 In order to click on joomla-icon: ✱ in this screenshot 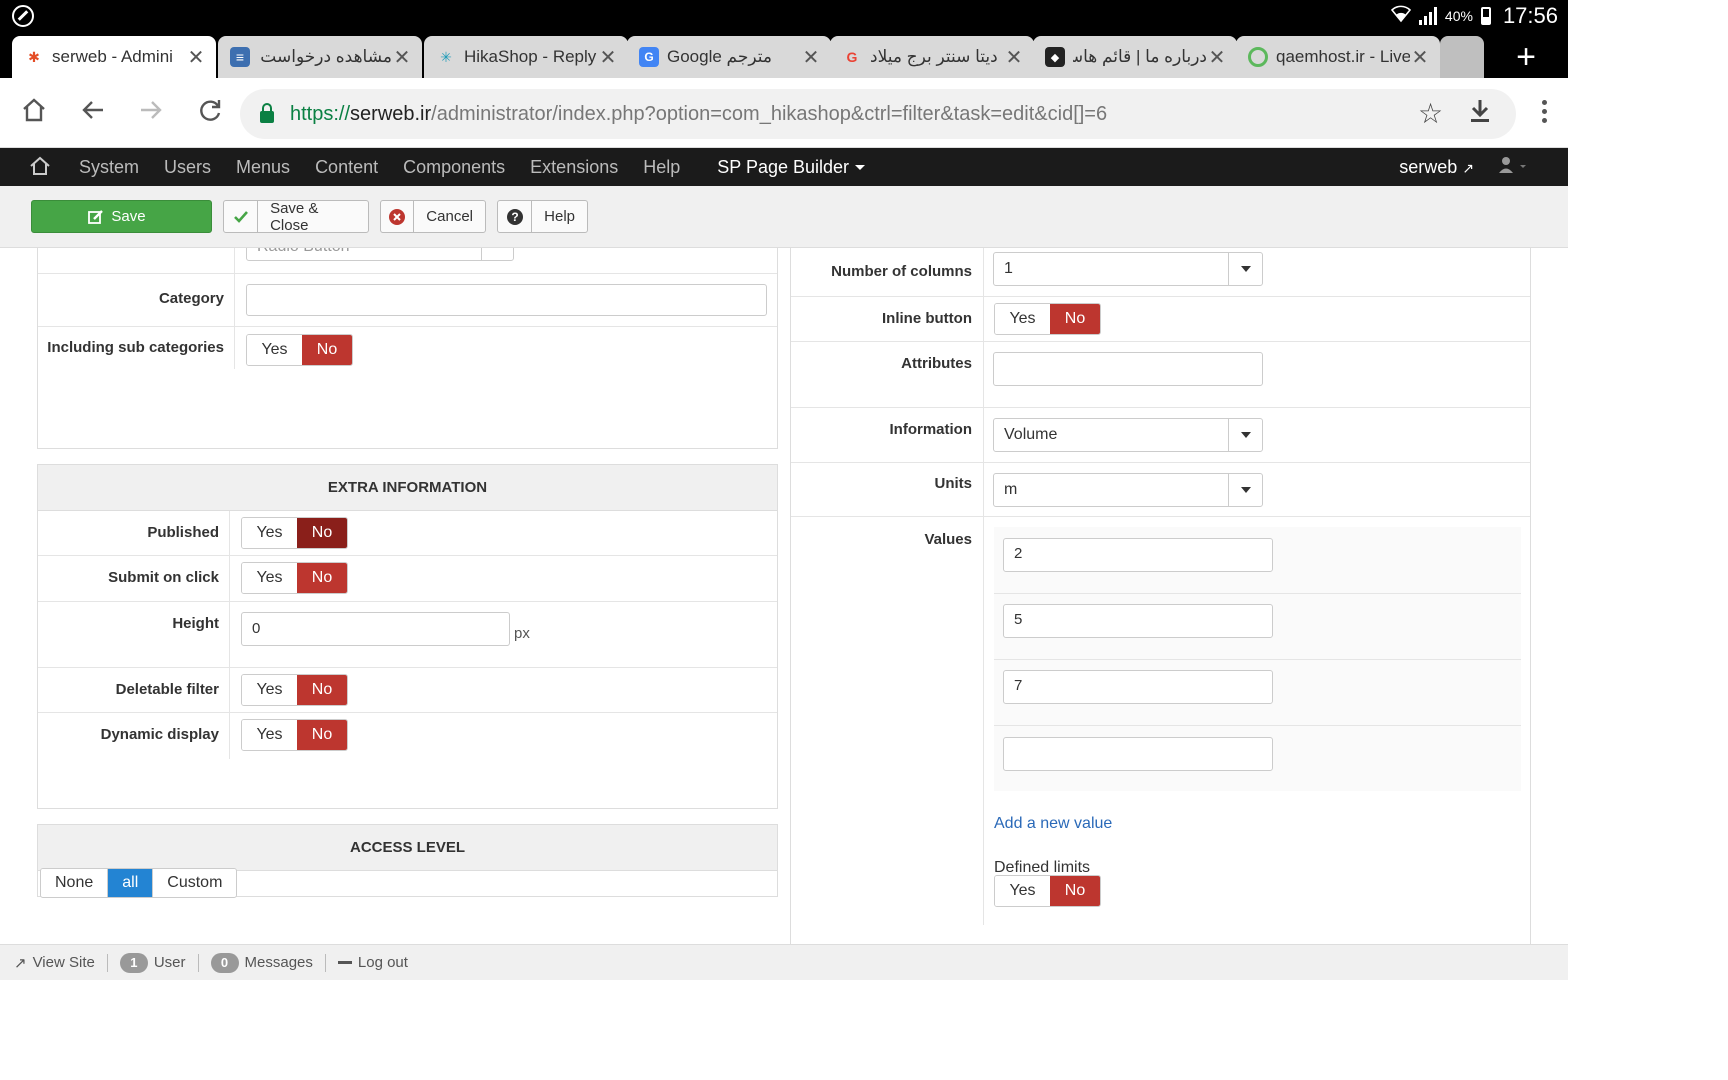, I will do `click(34, 56)`.